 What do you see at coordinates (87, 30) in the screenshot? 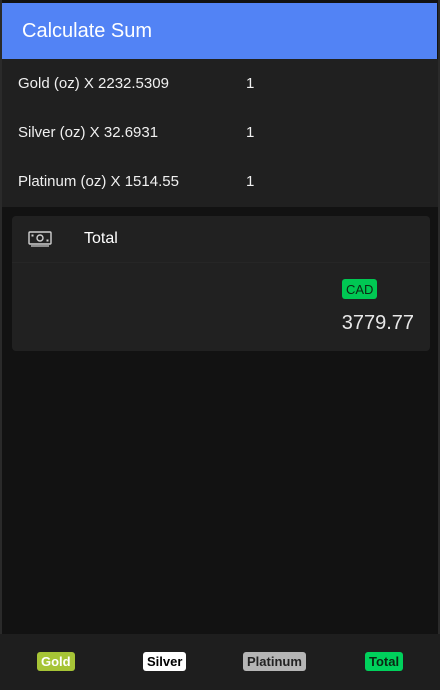
I see `page-title: Calculate Sum` at bounding box center [87, 30].